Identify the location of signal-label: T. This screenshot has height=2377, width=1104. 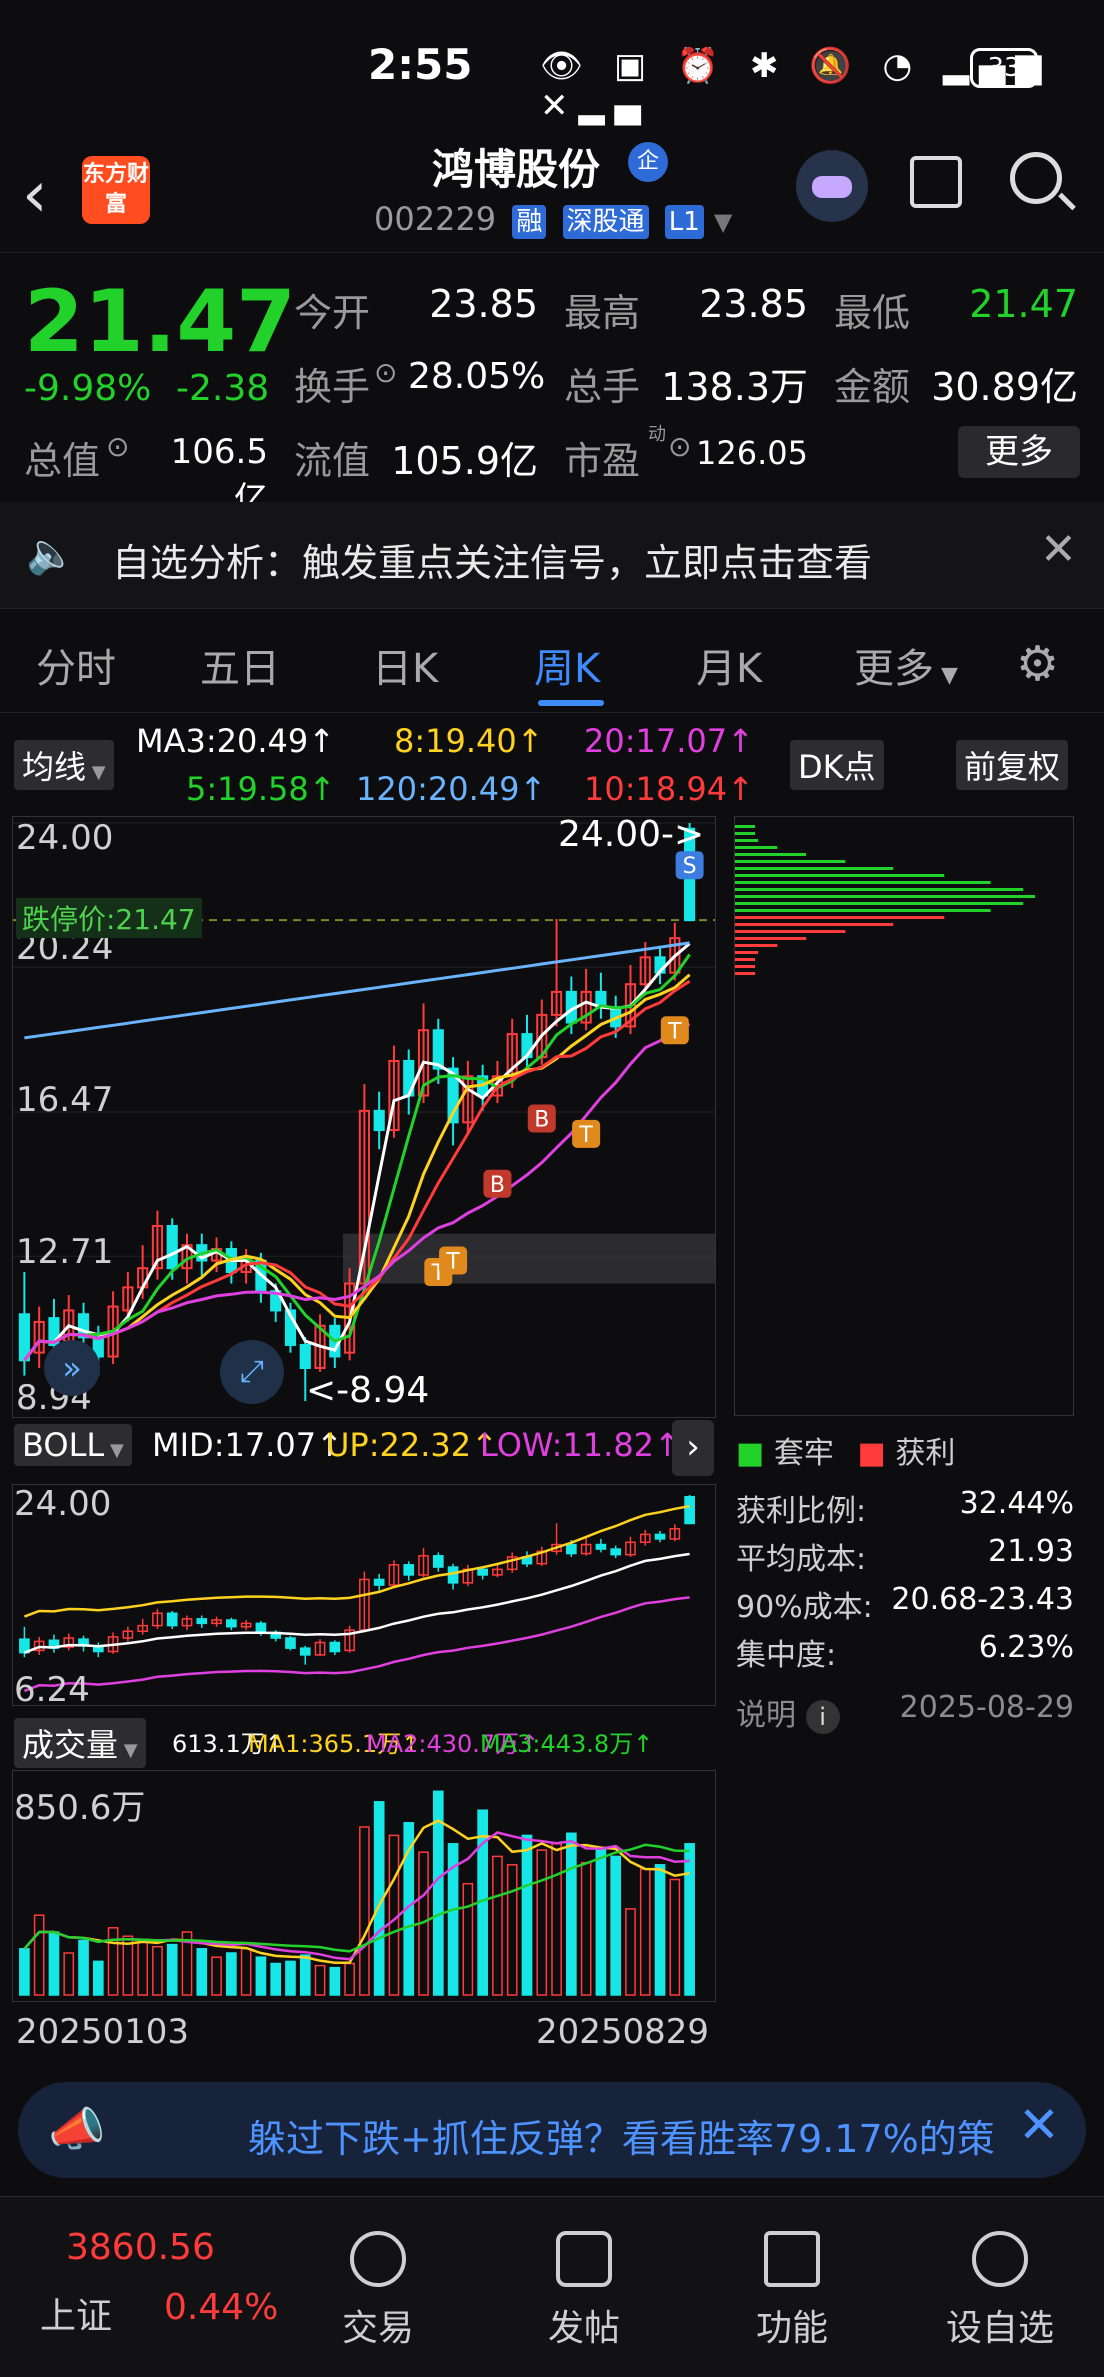
(452, 1262).